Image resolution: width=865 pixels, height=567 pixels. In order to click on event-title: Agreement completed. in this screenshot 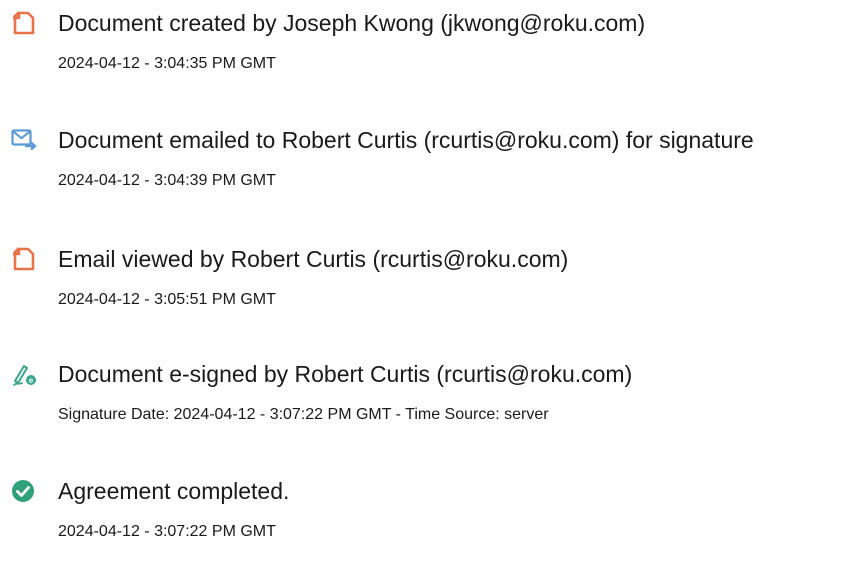, I will do `click(174, 491)`.